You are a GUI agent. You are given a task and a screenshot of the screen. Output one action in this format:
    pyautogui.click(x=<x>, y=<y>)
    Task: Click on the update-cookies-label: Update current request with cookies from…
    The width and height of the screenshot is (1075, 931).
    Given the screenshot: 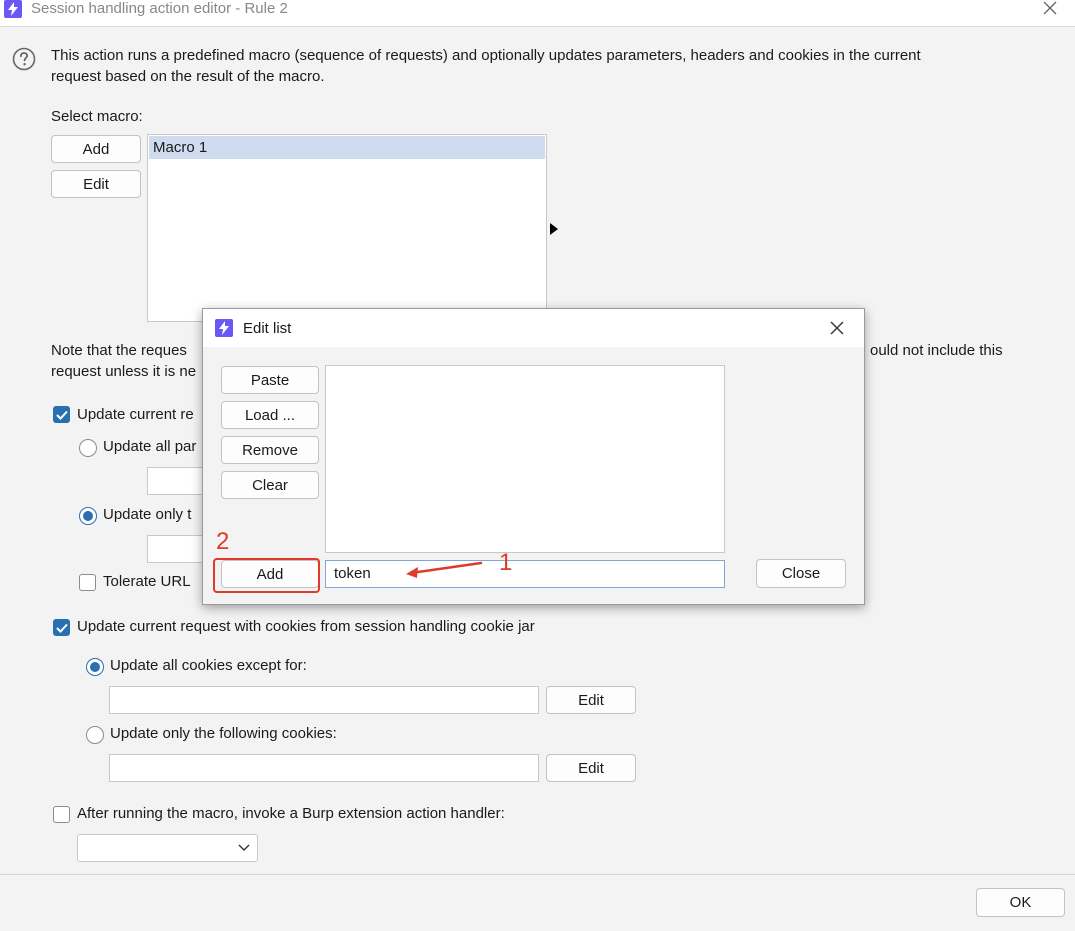 What is the action you would take?
    pyautogui.click(x=306, y=626)
    